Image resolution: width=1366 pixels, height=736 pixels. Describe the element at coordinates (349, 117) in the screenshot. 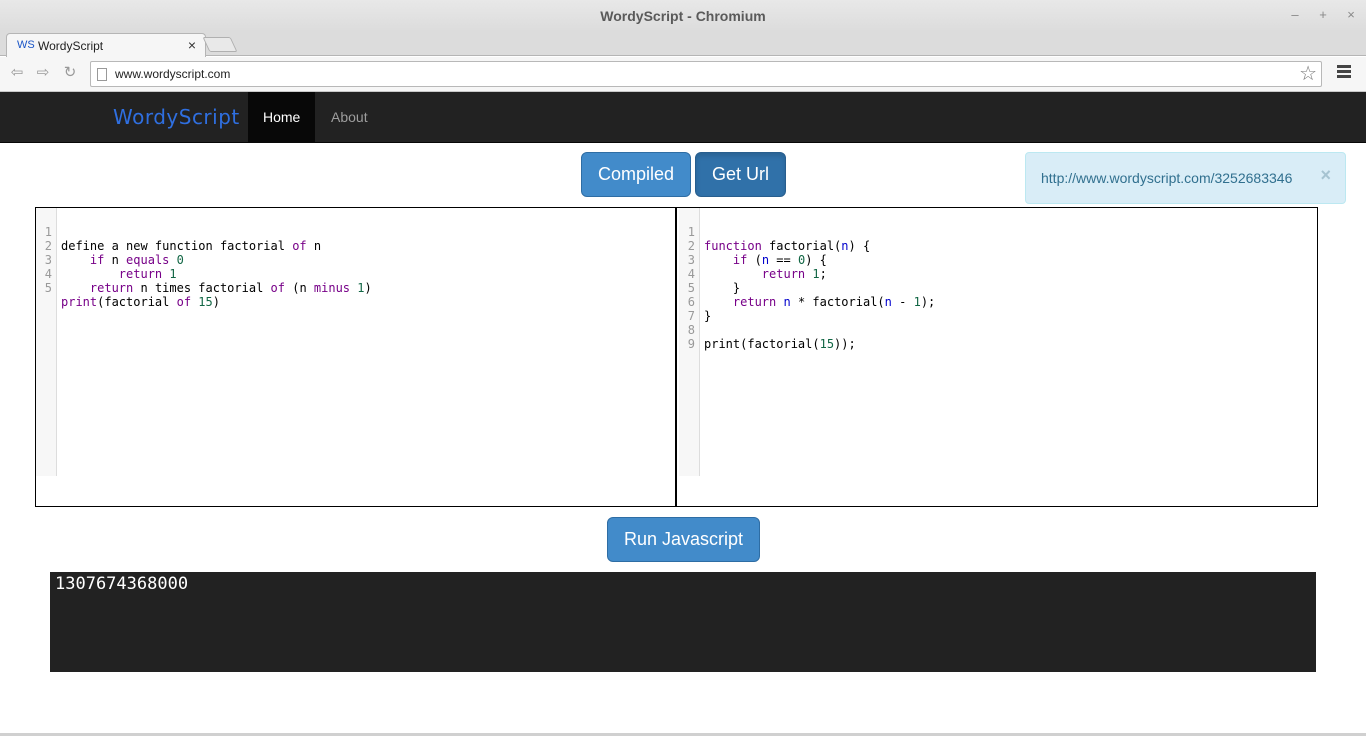

I see `nav-about: About` at that location.